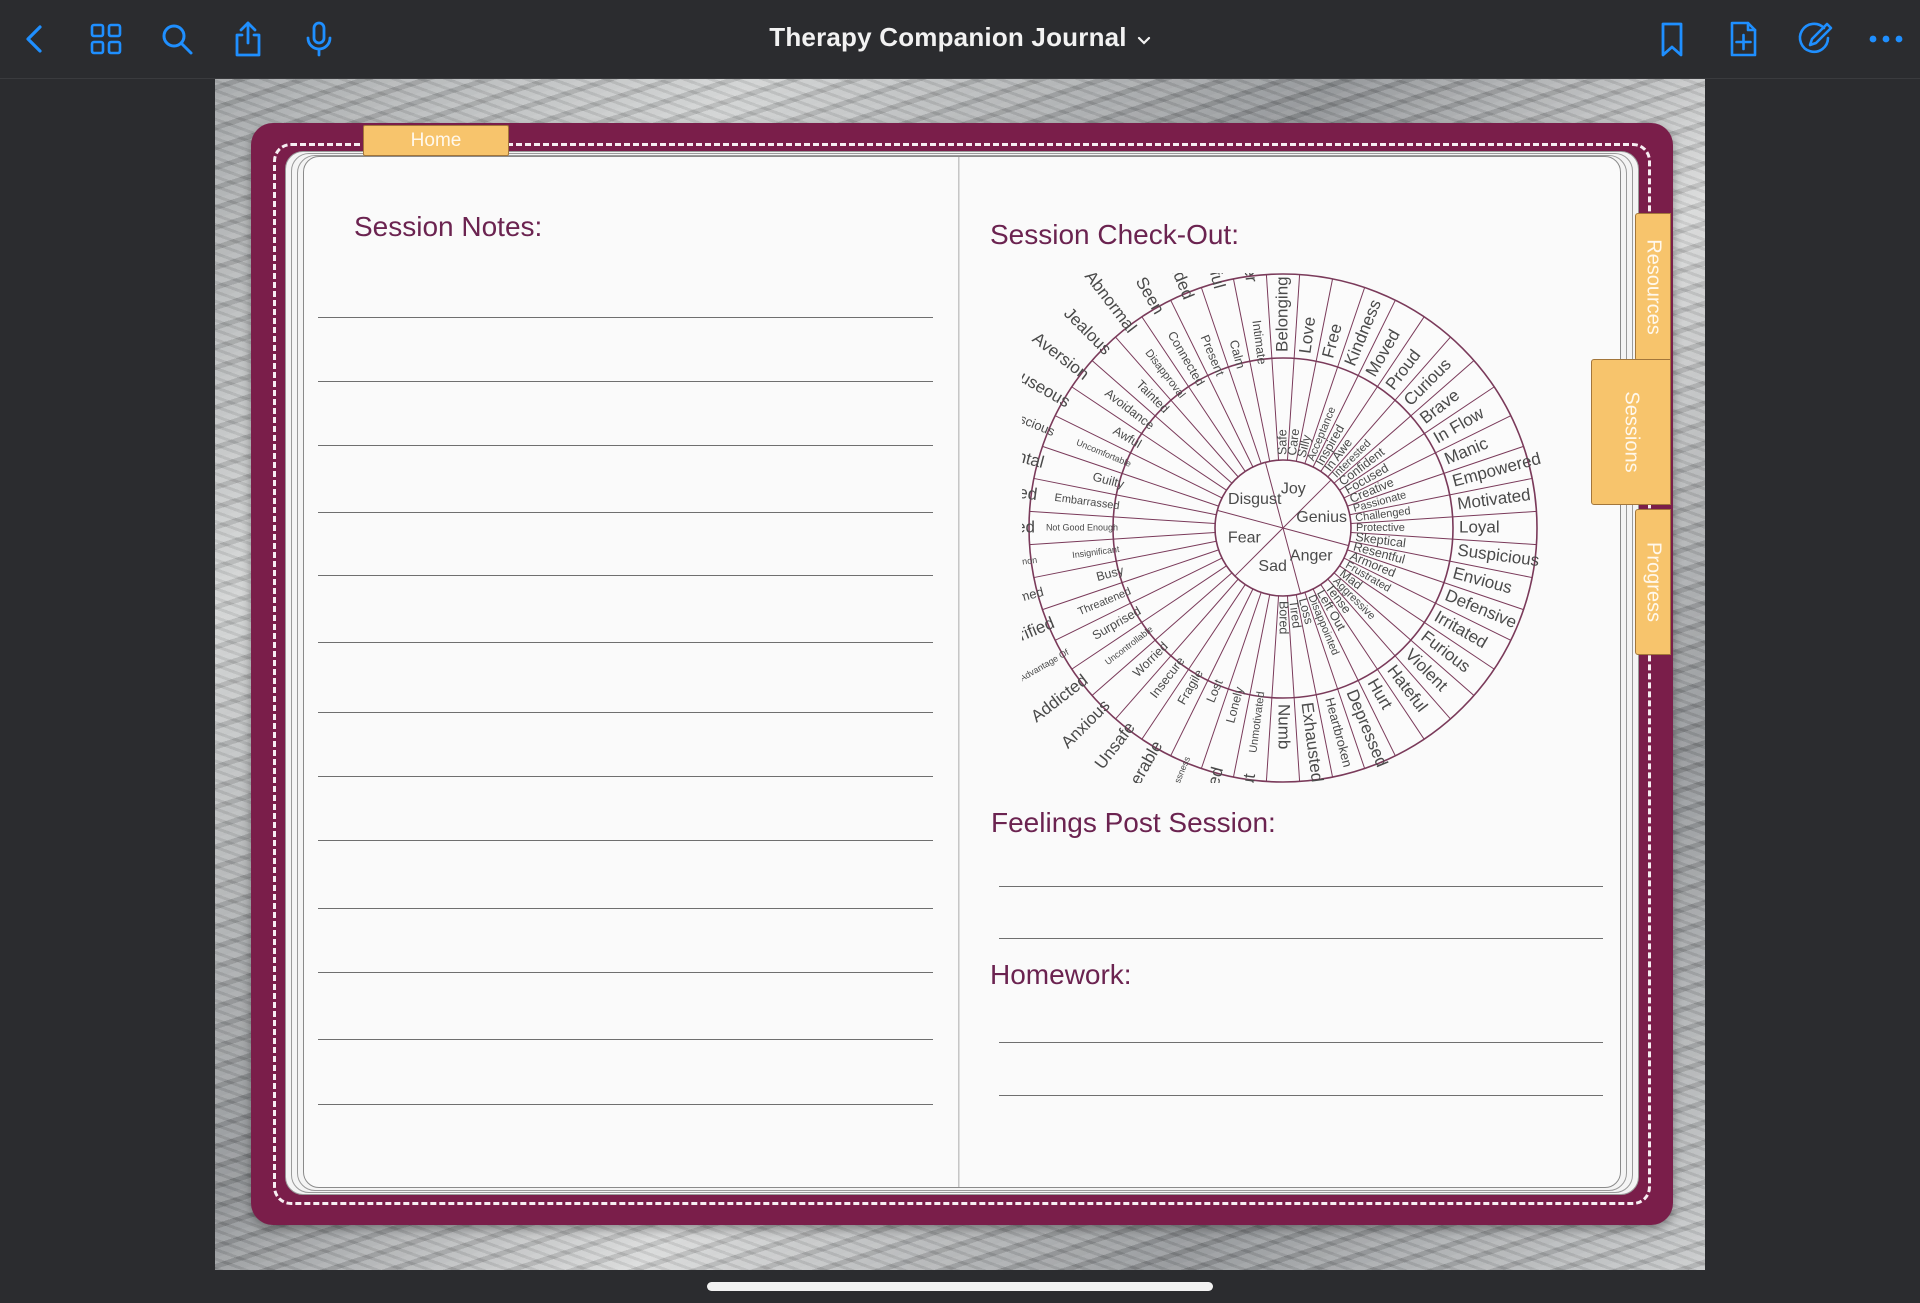 This screenshot has width=1920, height=1303. I want to click on tab-sessions-label: Sessions, so click(1631, 432).